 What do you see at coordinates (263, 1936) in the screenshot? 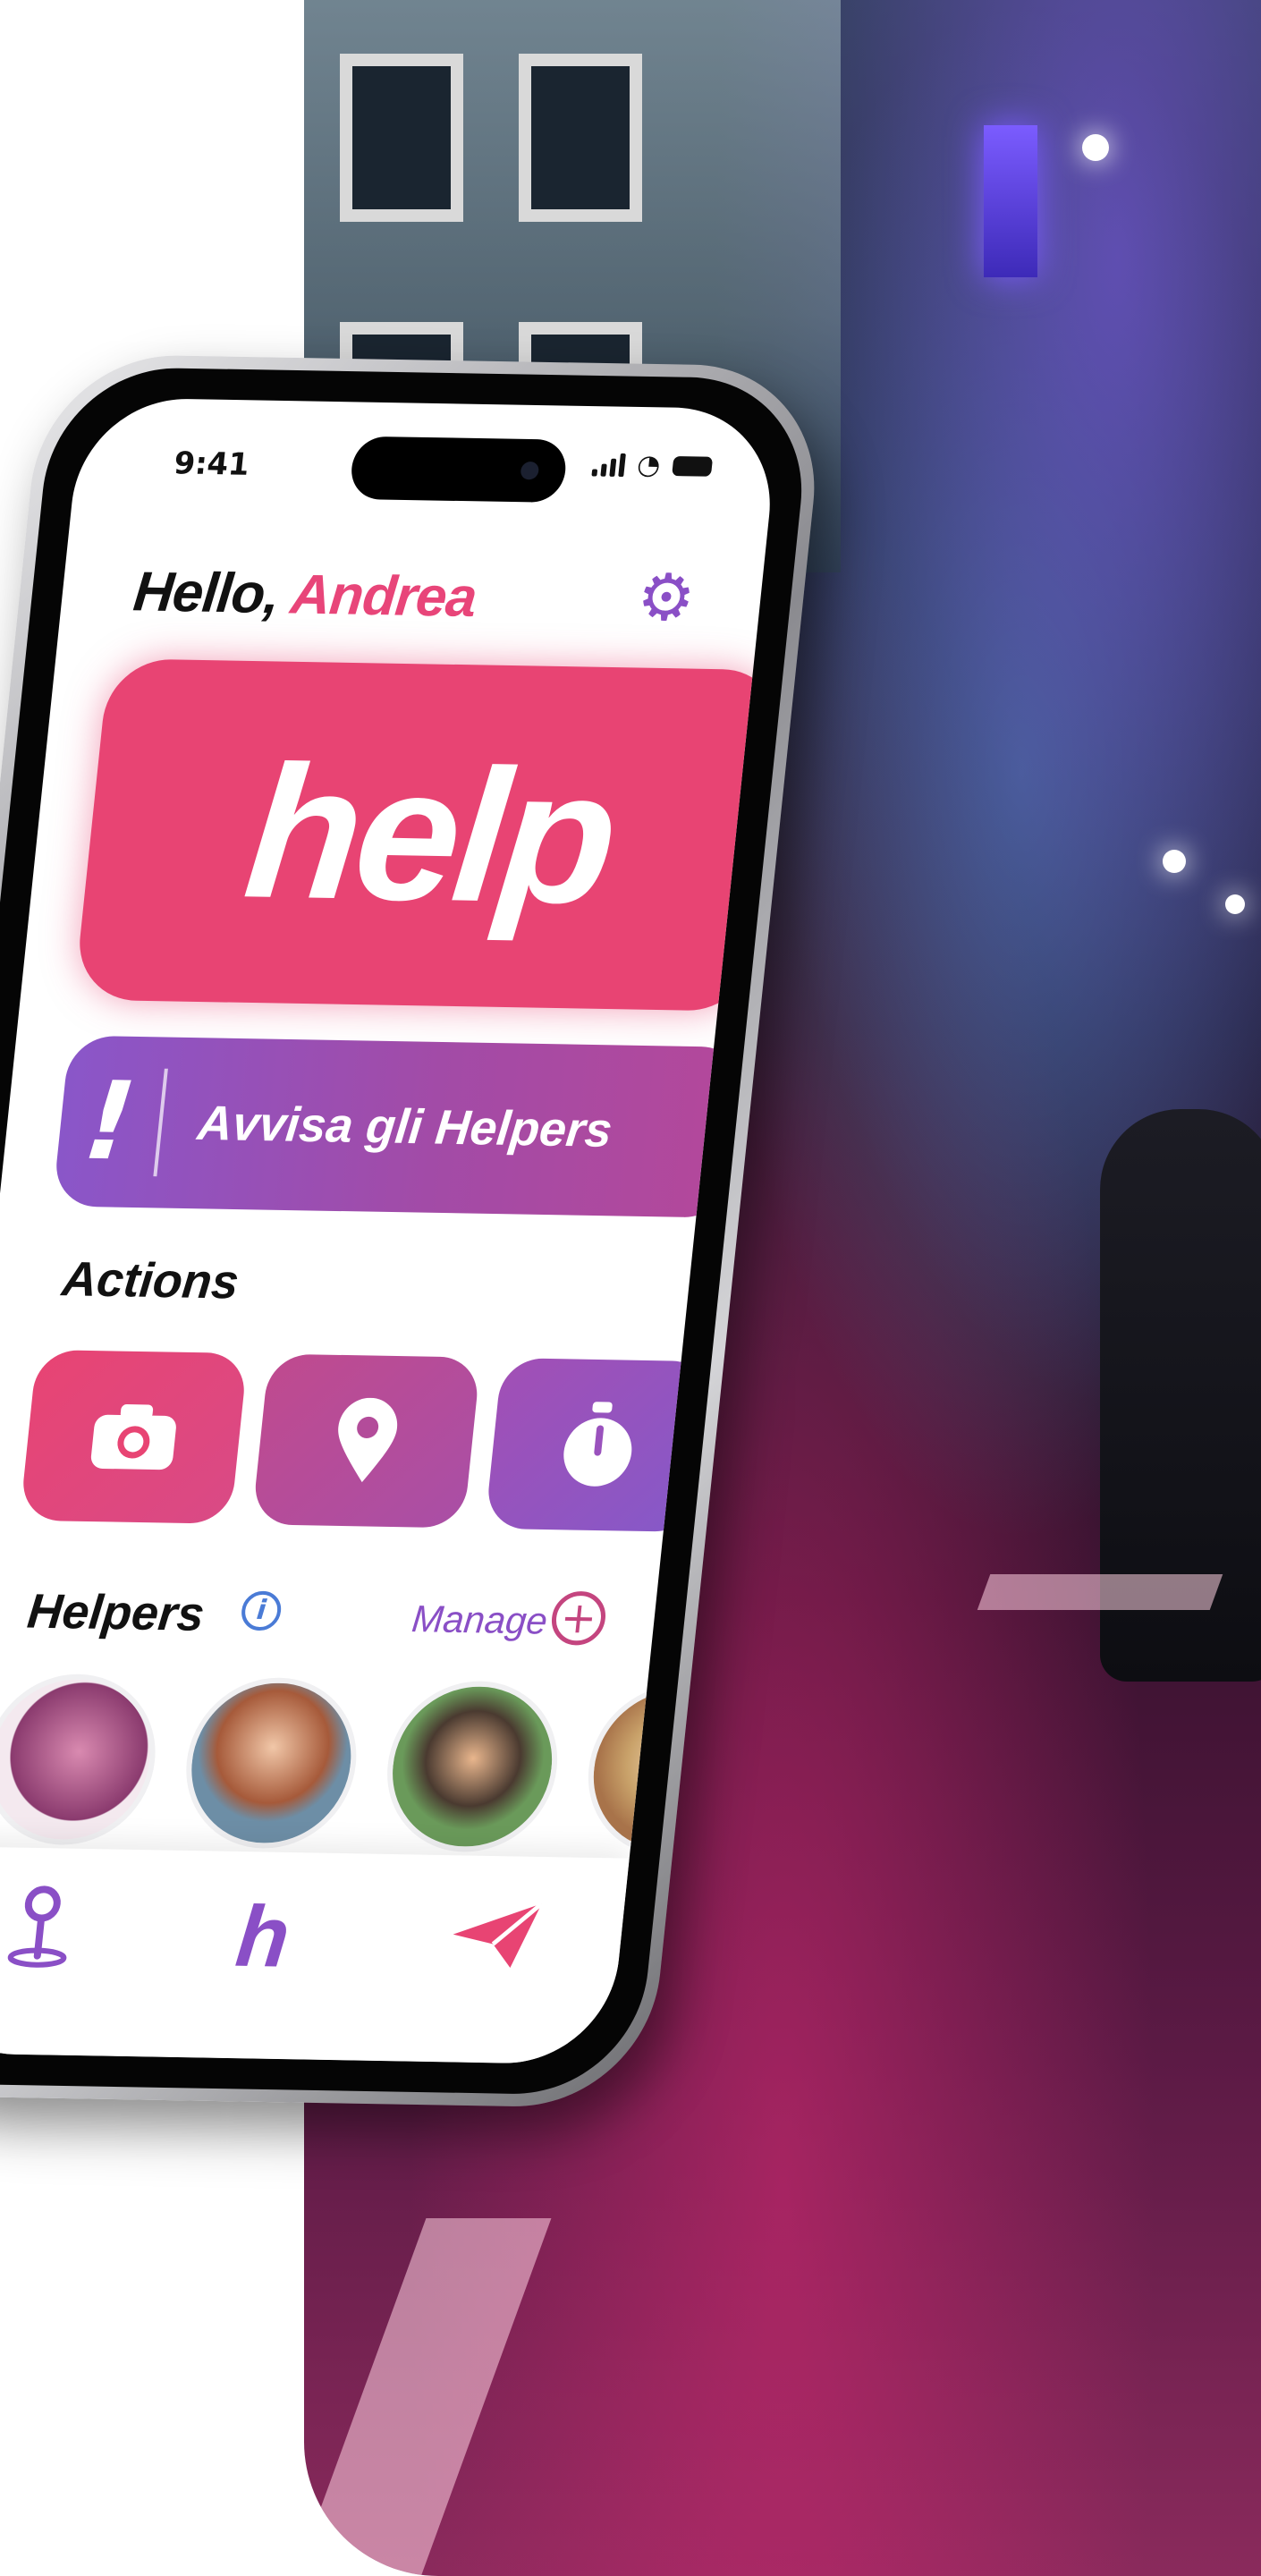
I see `tab-home: h` at bounding box center [263, 1936].